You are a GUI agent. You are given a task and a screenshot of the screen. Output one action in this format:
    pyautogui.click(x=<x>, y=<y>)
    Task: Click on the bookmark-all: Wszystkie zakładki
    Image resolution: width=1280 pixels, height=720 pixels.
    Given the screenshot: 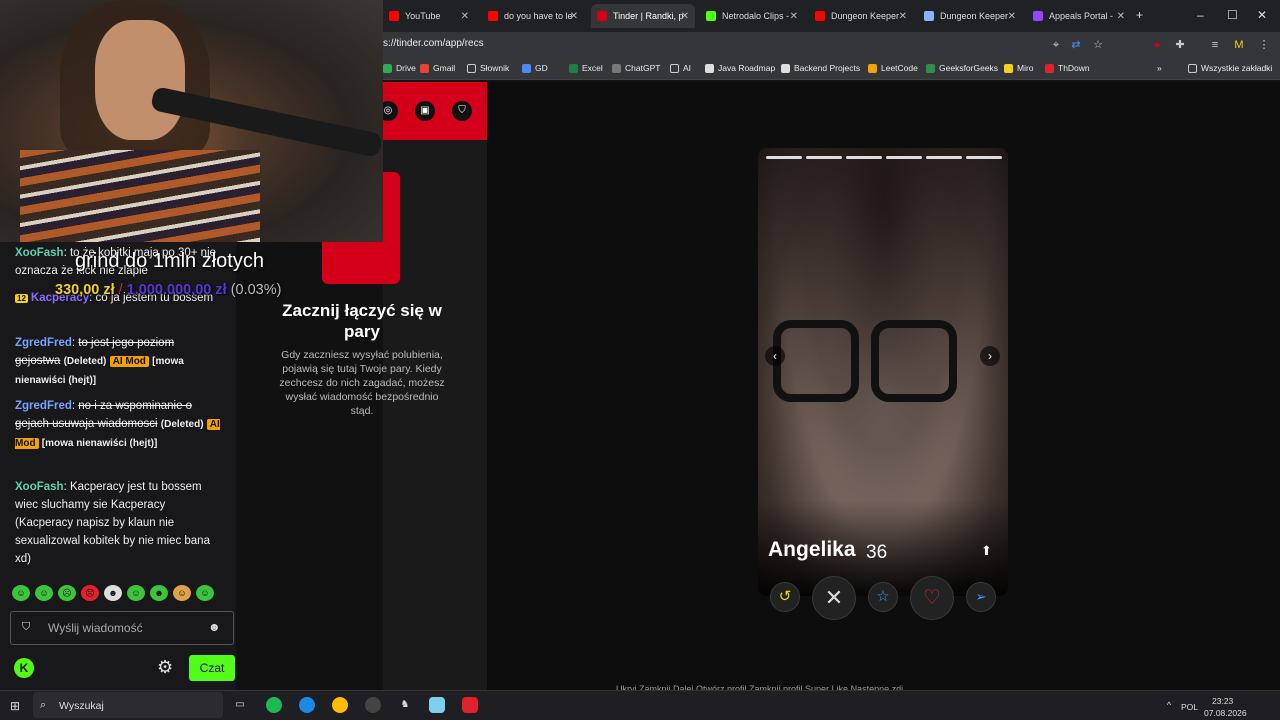 What is the action you would take?
    pyautogui.click(x=1230, y=68)
    